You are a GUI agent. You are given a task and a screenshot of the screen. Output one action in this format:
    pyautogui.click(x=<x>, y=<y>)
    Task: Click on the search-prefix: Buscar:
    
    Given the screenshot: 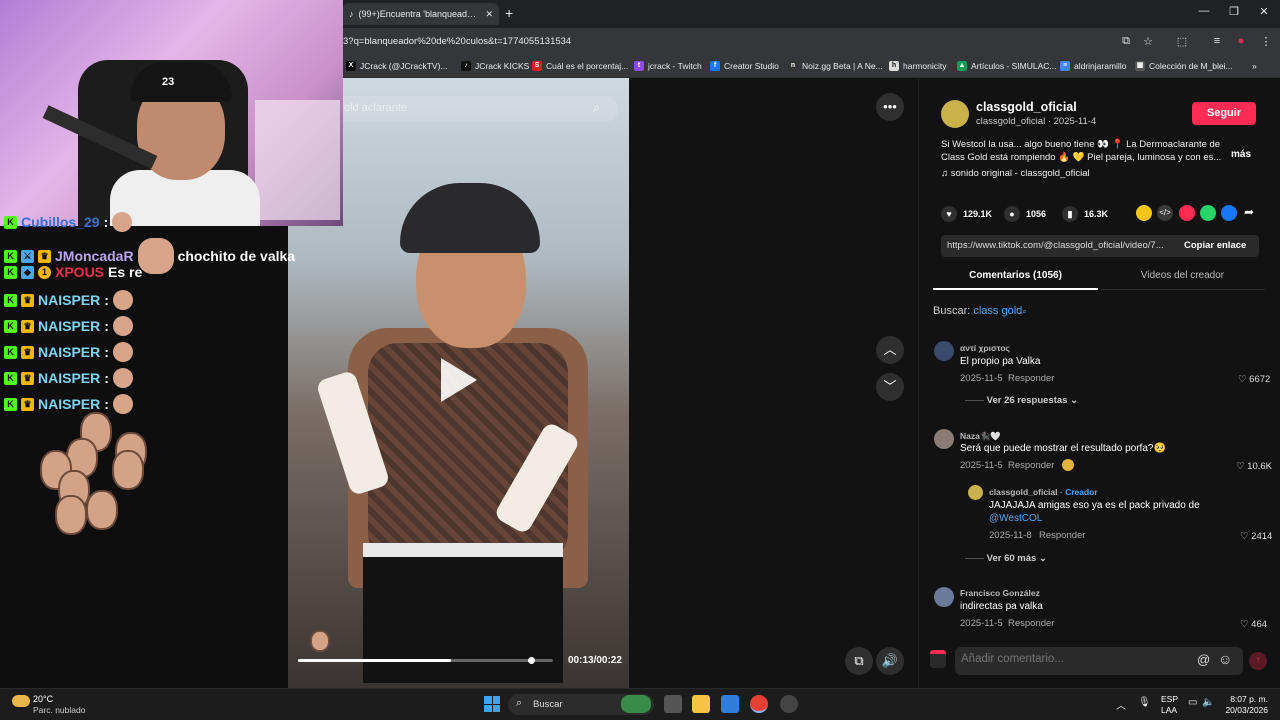 What is the action you would take?
    pyautogui.click(x=952, y=311)
    